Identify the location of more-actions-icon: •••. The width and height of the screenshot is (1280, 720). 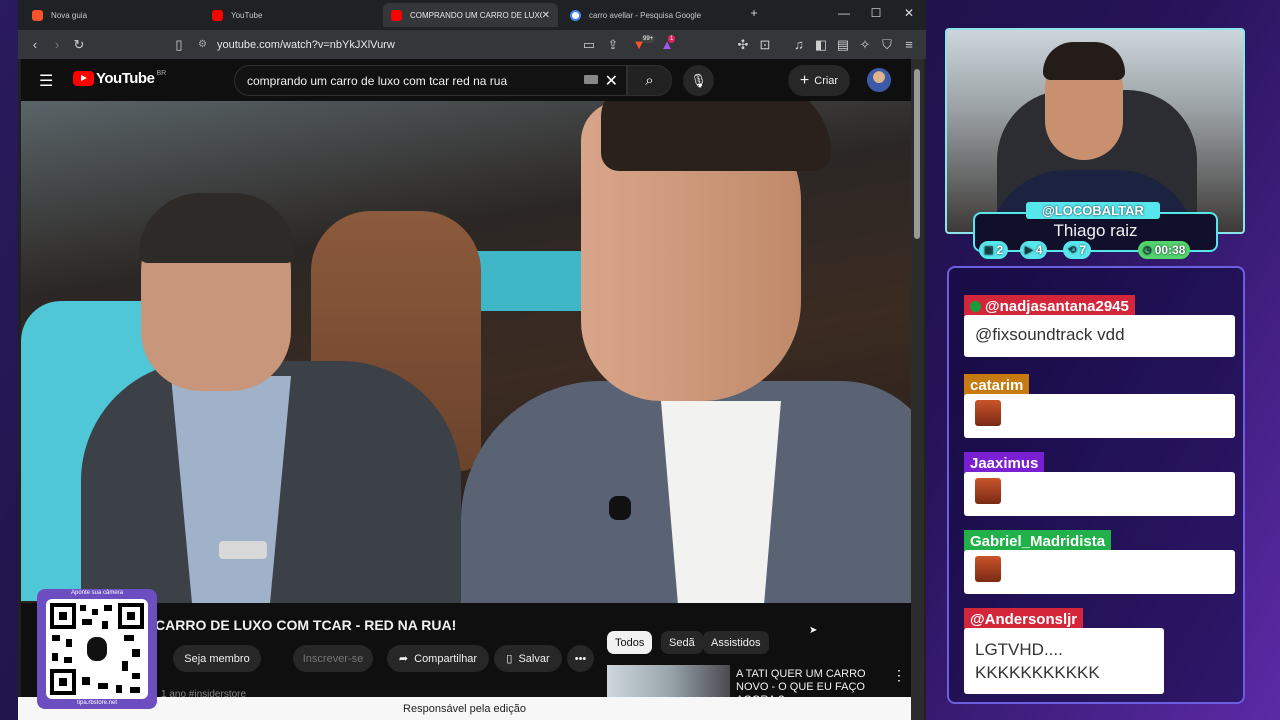
(580, 658).